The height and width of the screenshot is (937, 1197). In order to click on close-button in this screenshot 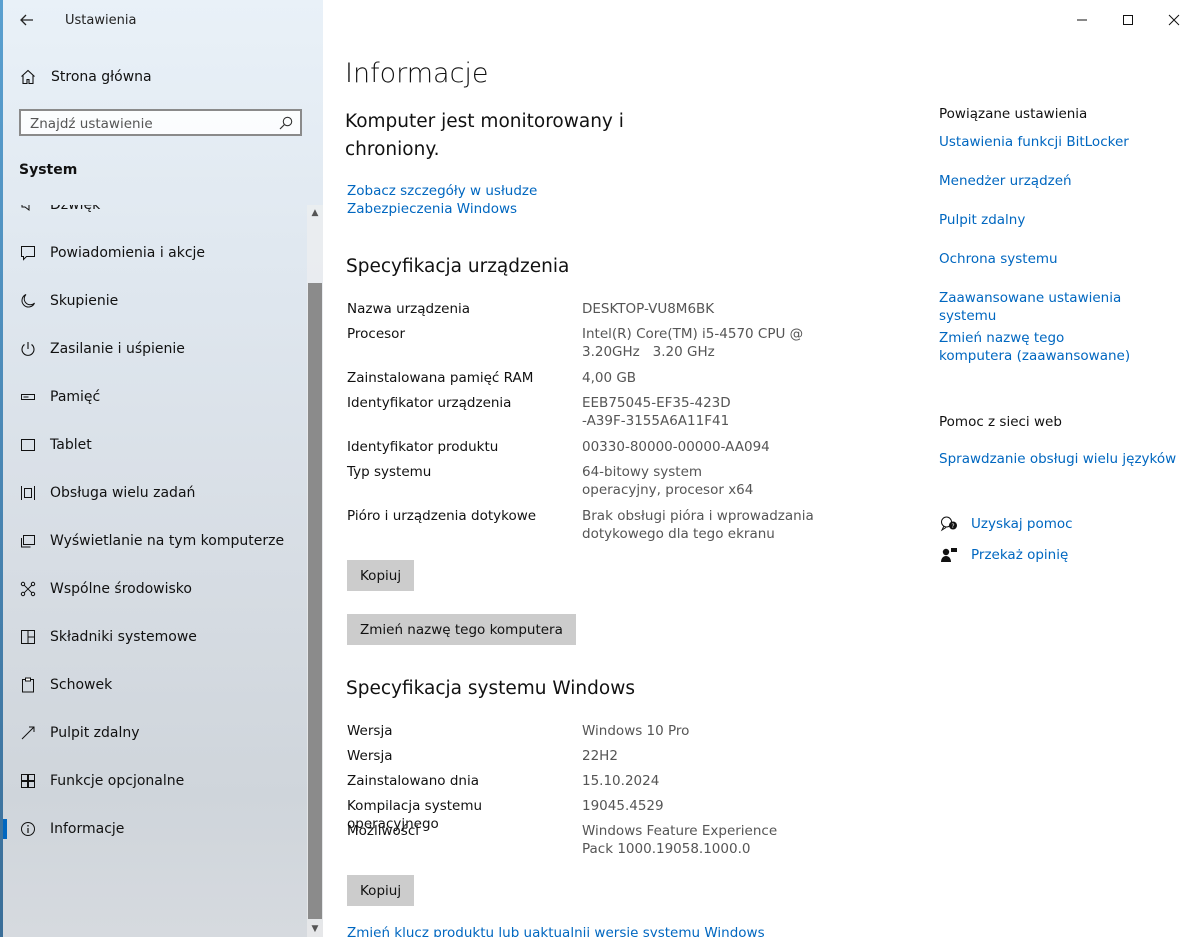, I will do `click(1174, 20)`.